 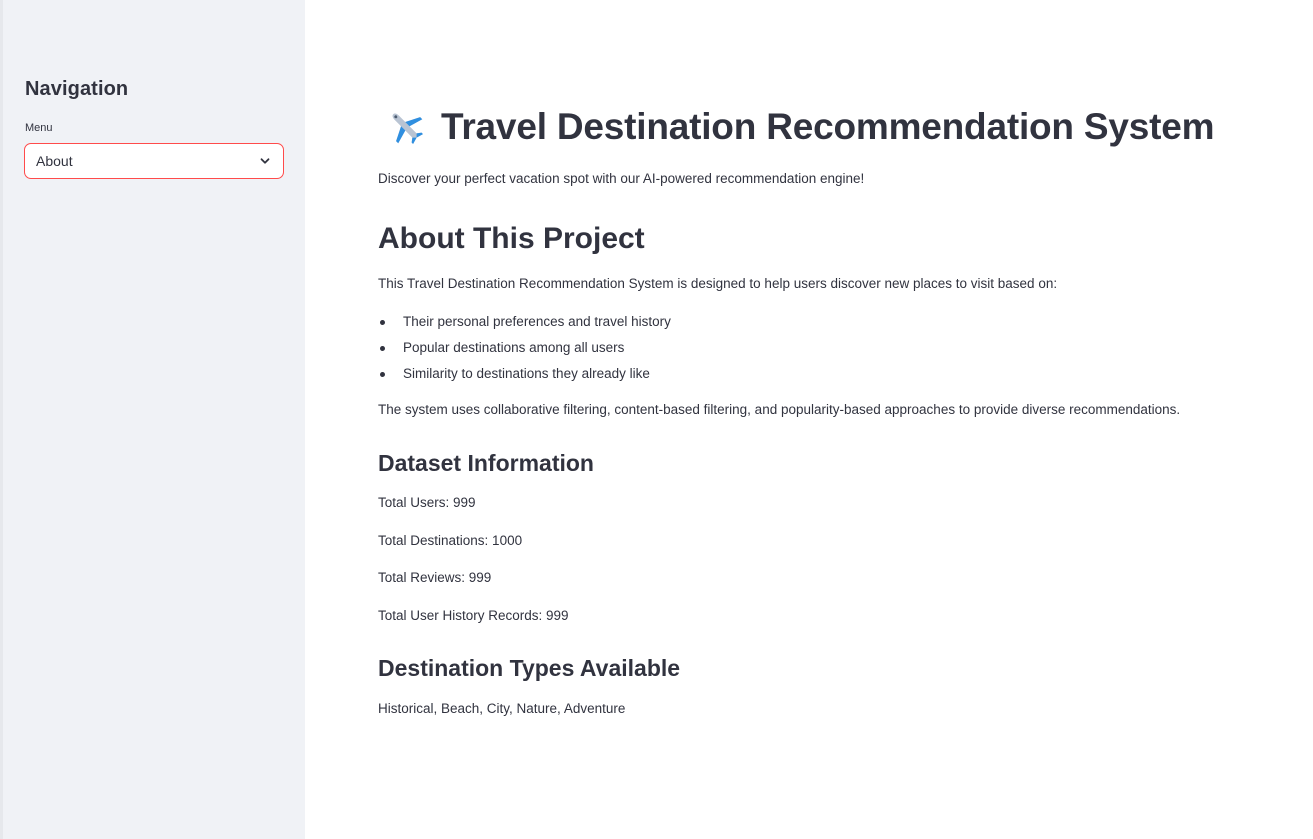 I want to click on stat-total-history: Total User History Records: 999, so click(x=473, y=615).